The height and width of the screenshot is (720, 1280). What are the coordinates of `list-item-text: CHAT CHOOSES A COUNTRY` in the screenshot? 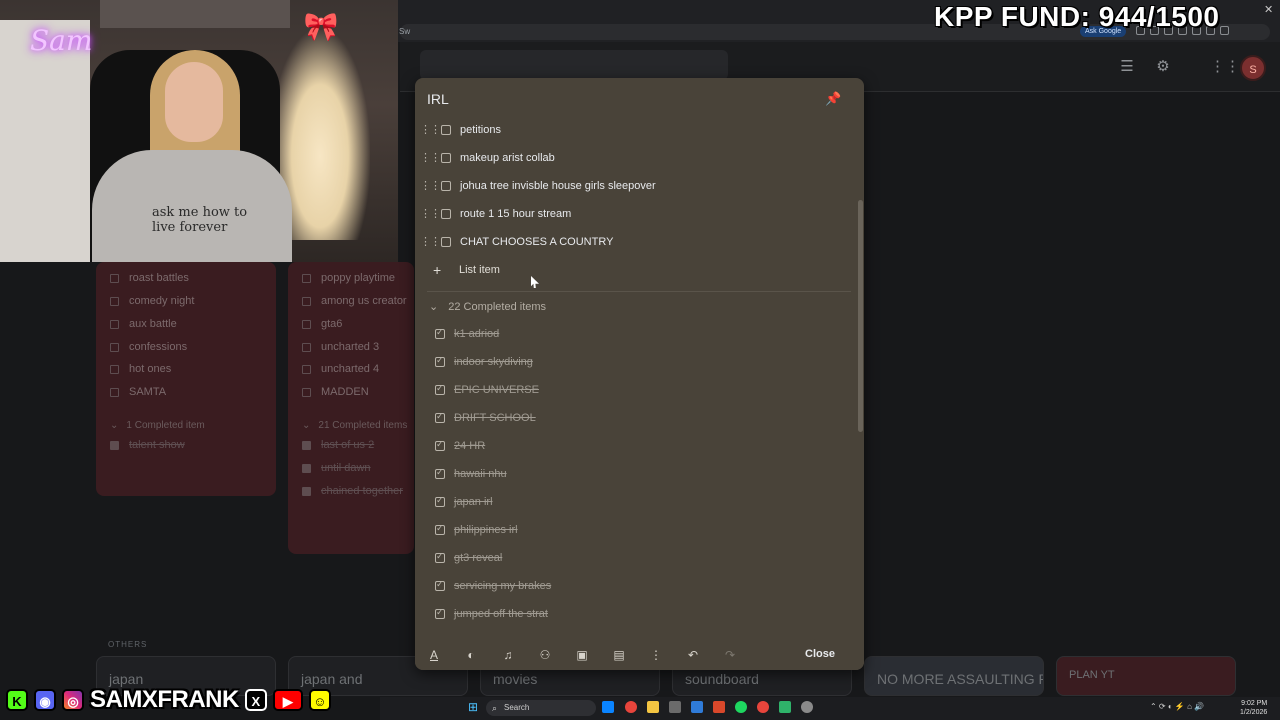 It's located at (536, 242).